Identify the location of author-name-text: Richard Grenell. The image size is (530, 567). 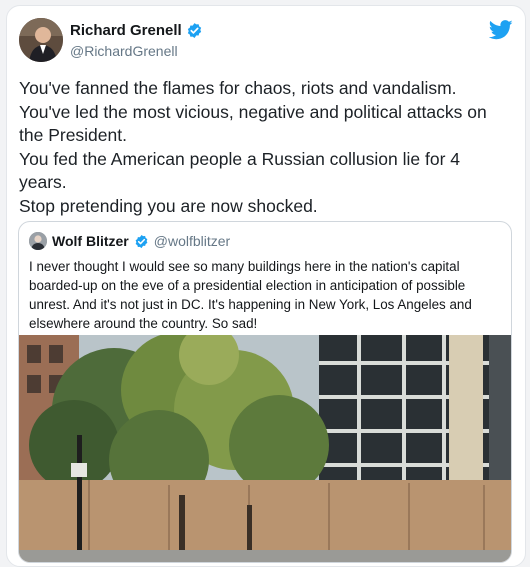
(126, 30).